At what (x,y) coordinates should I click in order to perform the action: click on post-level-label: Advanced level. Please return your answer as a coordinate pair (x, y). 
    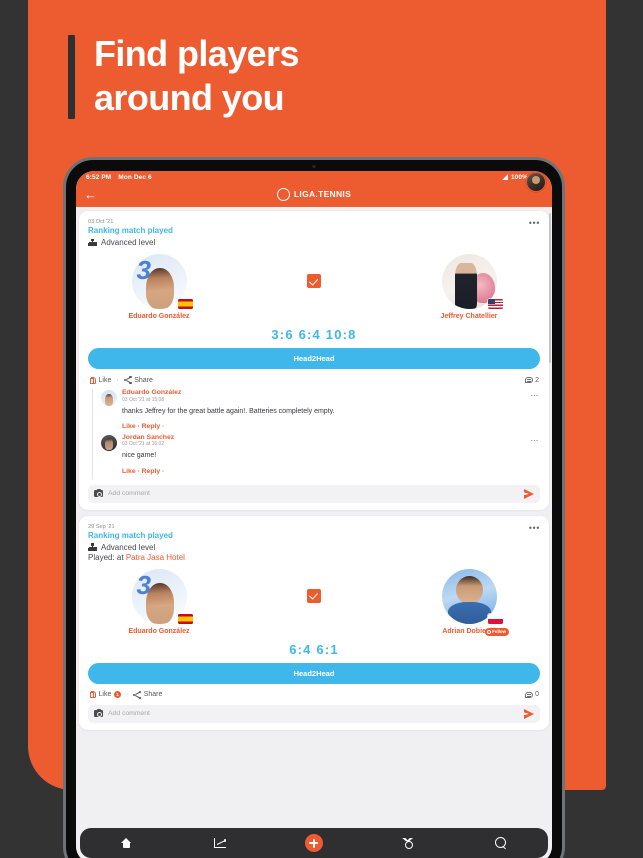
    Looking at the image, I should click on (128, 242).